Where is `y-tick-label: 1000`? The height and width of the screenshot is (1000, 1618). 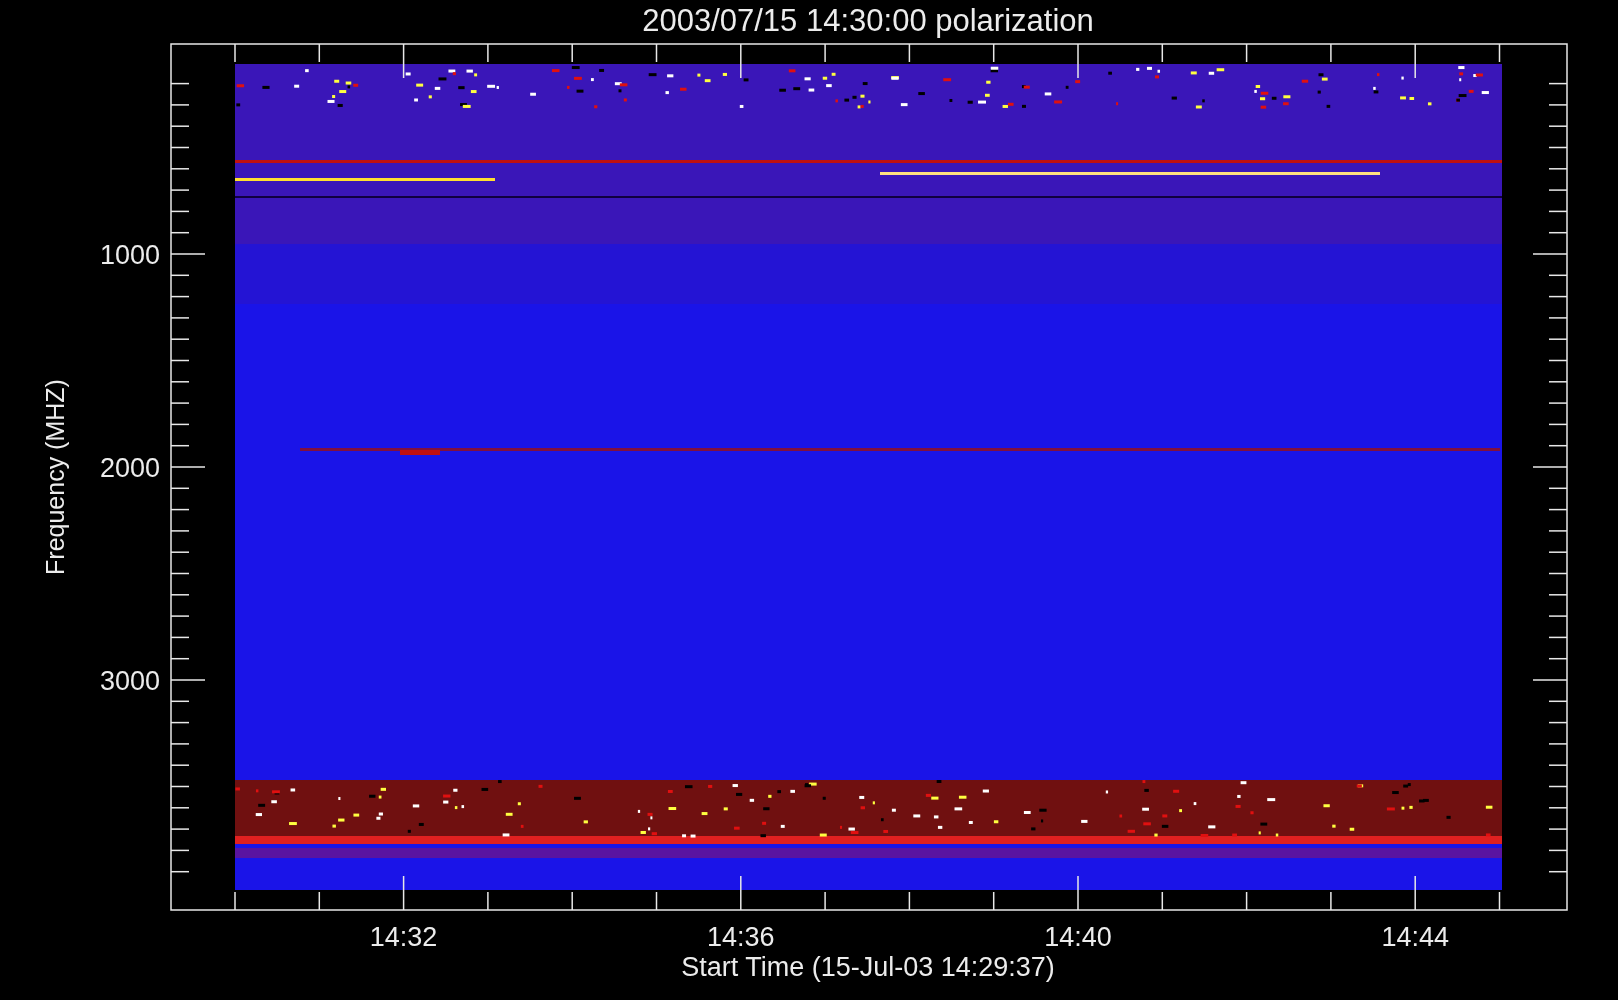
y-tick-label: 1000 is located at coordinates (129, 255).